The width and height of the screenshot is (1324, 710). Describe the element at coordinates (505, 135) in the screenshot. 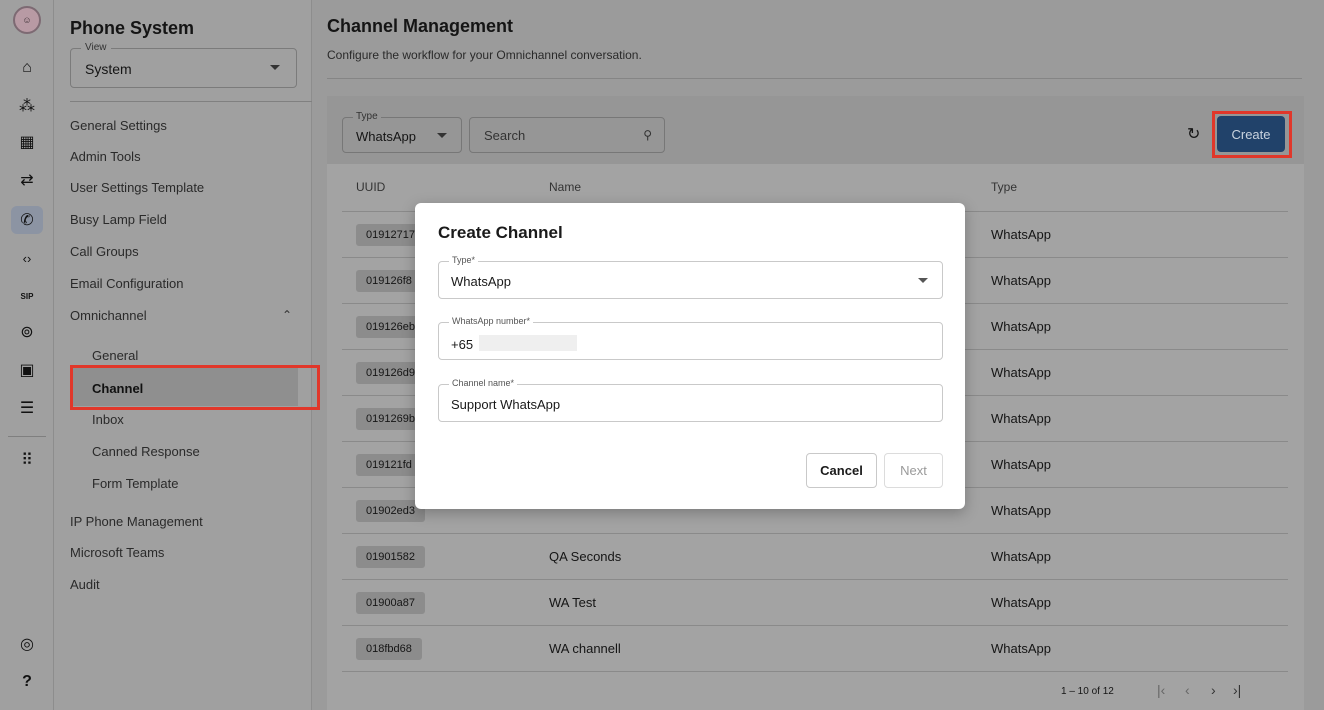

I see `search-placeholder: Search` at that location.